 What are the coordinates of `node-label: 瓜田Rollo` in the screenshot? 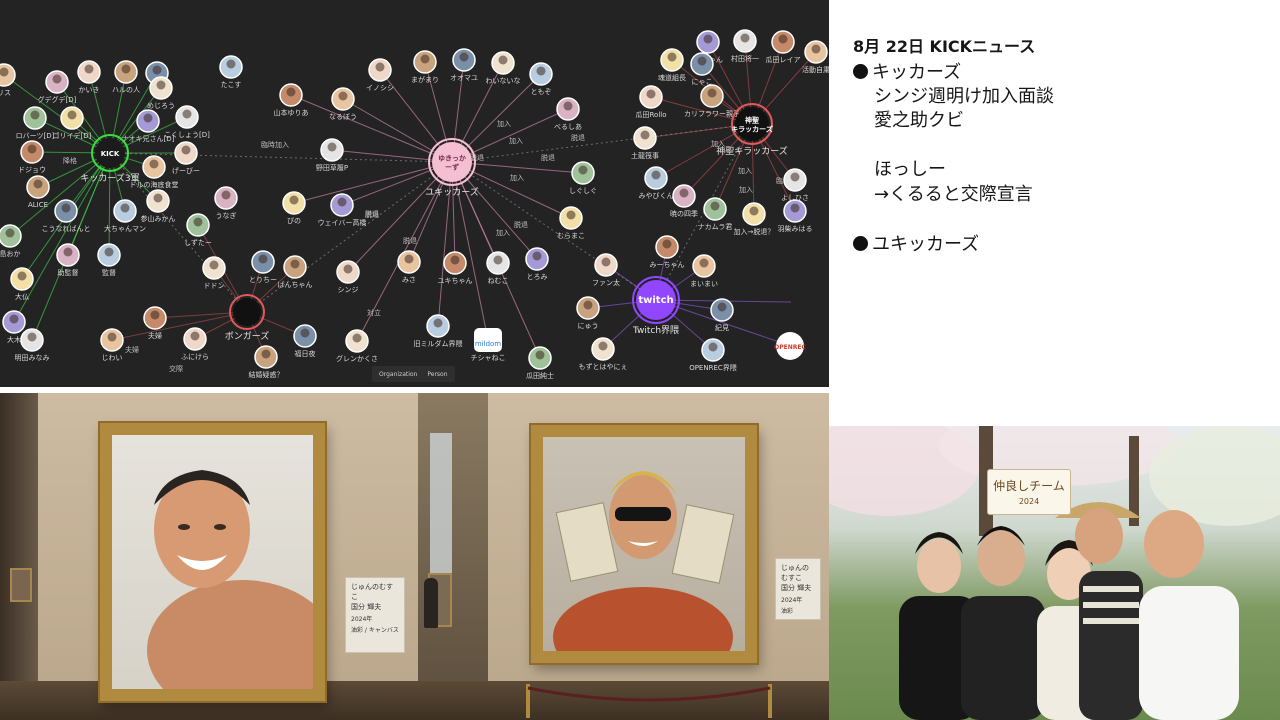 It's located at (650, 115).